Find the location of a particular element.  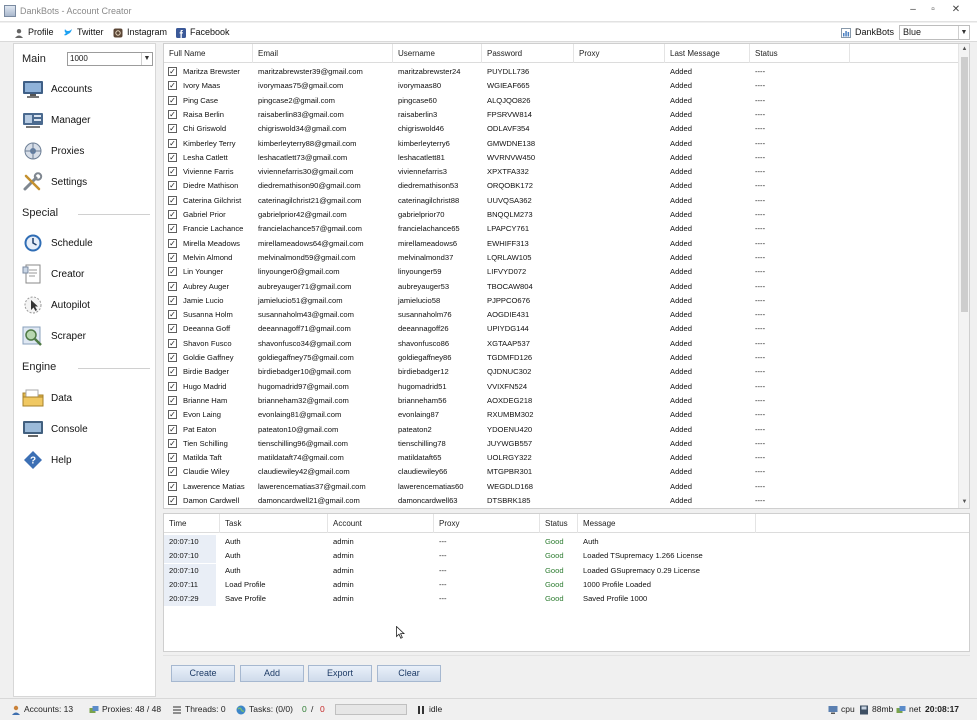

close-button: ✕ is located at coordinates (956, 10).